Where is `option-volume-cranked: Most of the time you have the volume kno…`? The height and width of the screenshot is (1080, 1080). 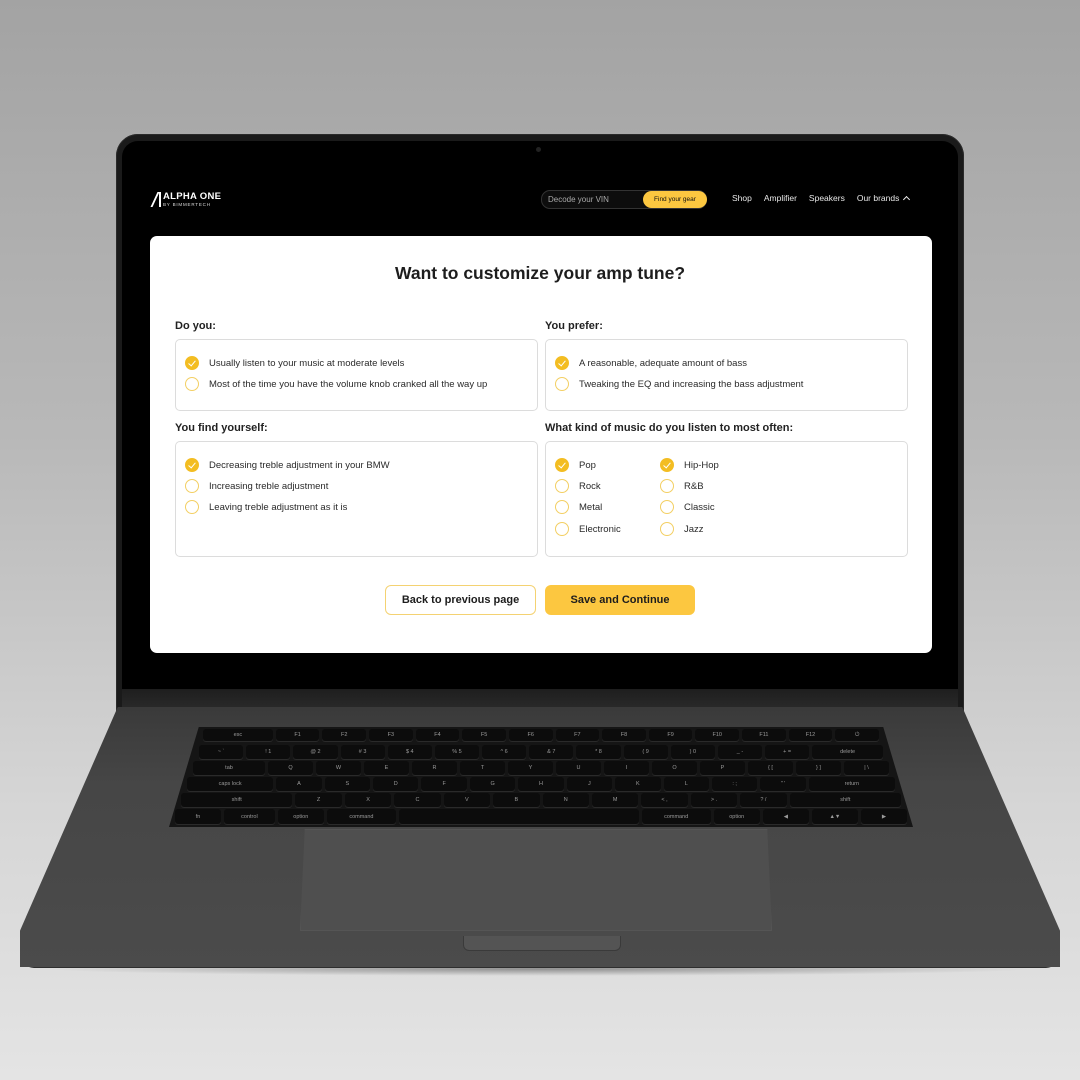 option-volume-cranked: Most of the time you have the volume kno… is located at coordinates (336, 384).